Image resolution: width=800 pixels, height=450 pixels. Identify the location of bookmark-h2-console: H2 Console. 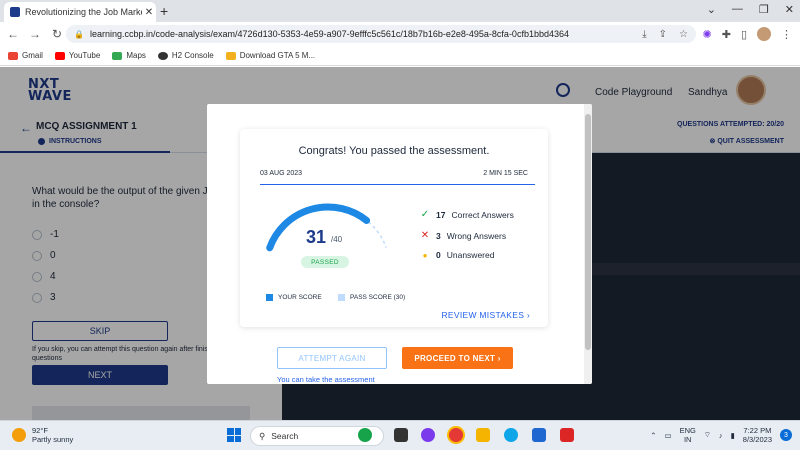
(185, 55).